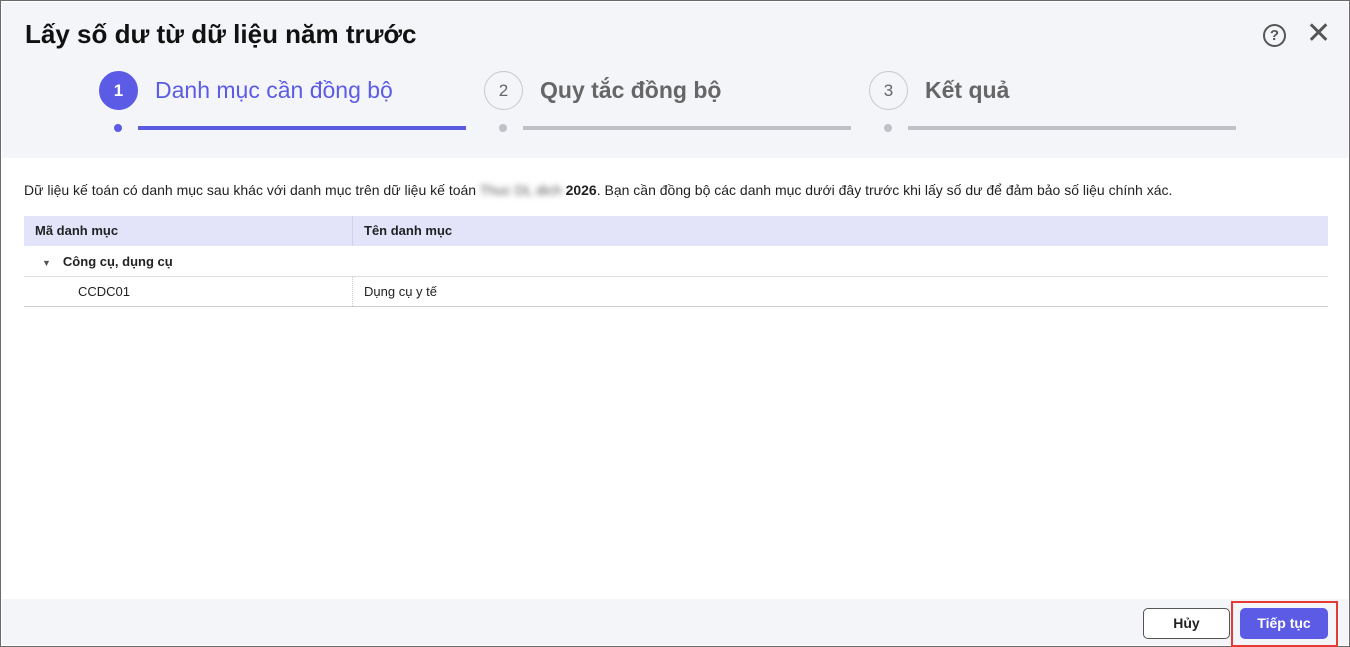  I want to click on table-header: Mã danh mục Tên danh mục, so click(676, 231).